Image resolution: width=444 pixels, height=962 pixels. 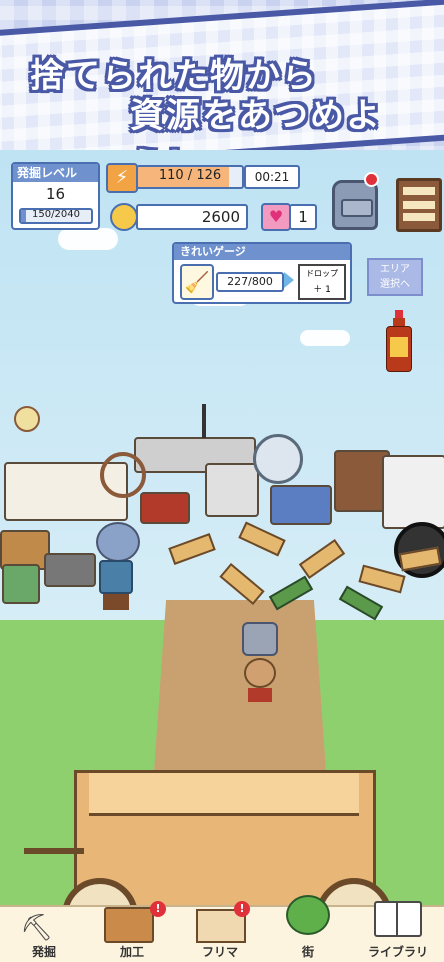 I want to click on nav-dig: ⛏ 発掘, so click(x=44, y=934).